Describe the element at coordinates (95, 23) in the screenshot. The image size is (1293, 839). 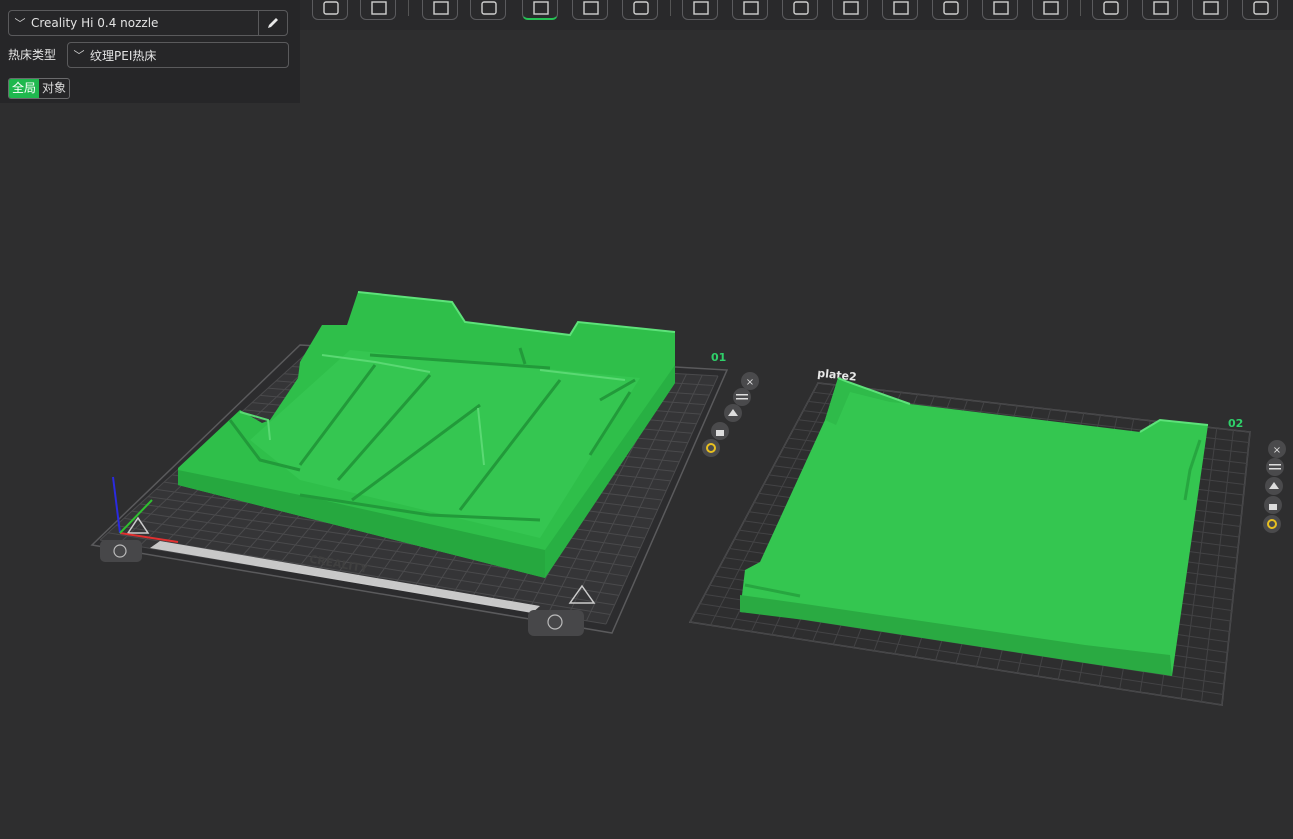
I see `printer-select-value: Creality Hi 0.4 nozzle` at that location.